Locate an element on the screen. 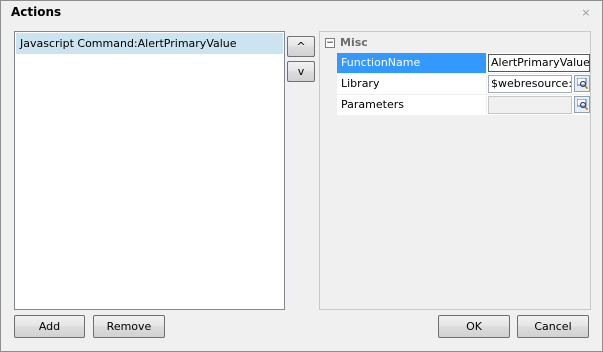 Image resolution: width=603 pixels, height=352 pixels. dialog-title: Actions is located at coordinates (36, 12).